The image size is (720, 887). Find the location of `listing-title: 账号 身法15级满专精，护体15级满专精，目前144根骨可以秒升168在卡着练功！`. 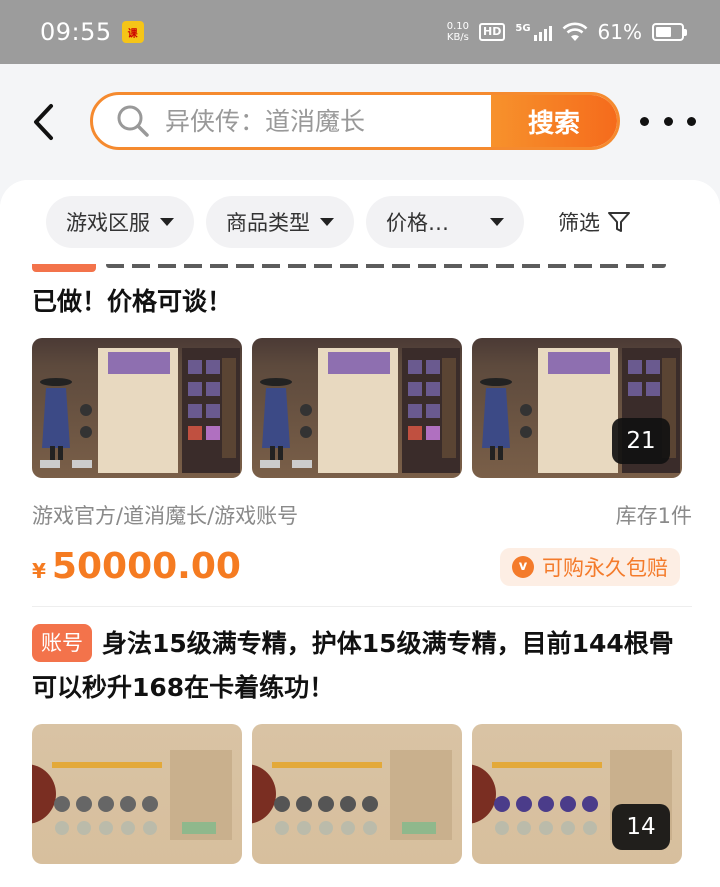

listing-title: 账号 身法15级满专精，护体15级满专精，目前144根骨可以秒升168在卡着练功！ is located at coordinates (362, 666).